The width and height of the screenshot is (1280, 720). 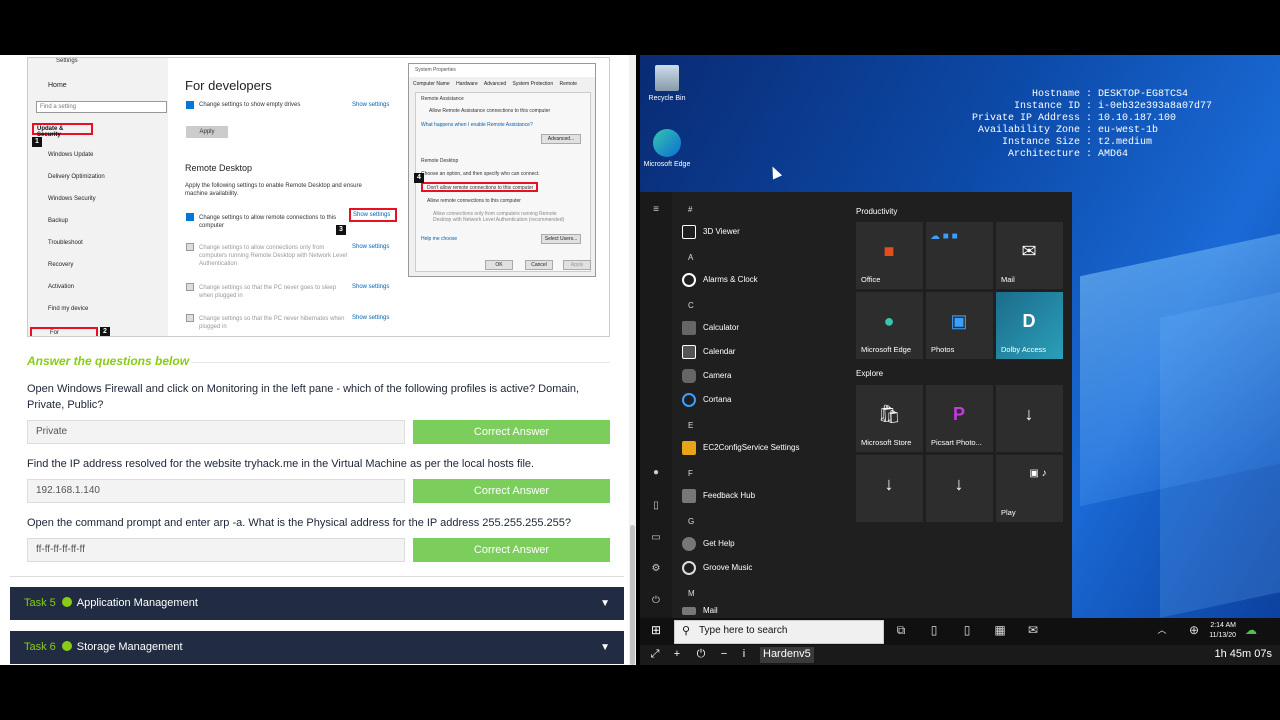 What do you see at coordinates (960, 655) in the screenshot?
I see `vm-control-bar: ⤢ + ⏻ − i Hardenv5 1h 45m 07s` at bounding box center [960, 655].